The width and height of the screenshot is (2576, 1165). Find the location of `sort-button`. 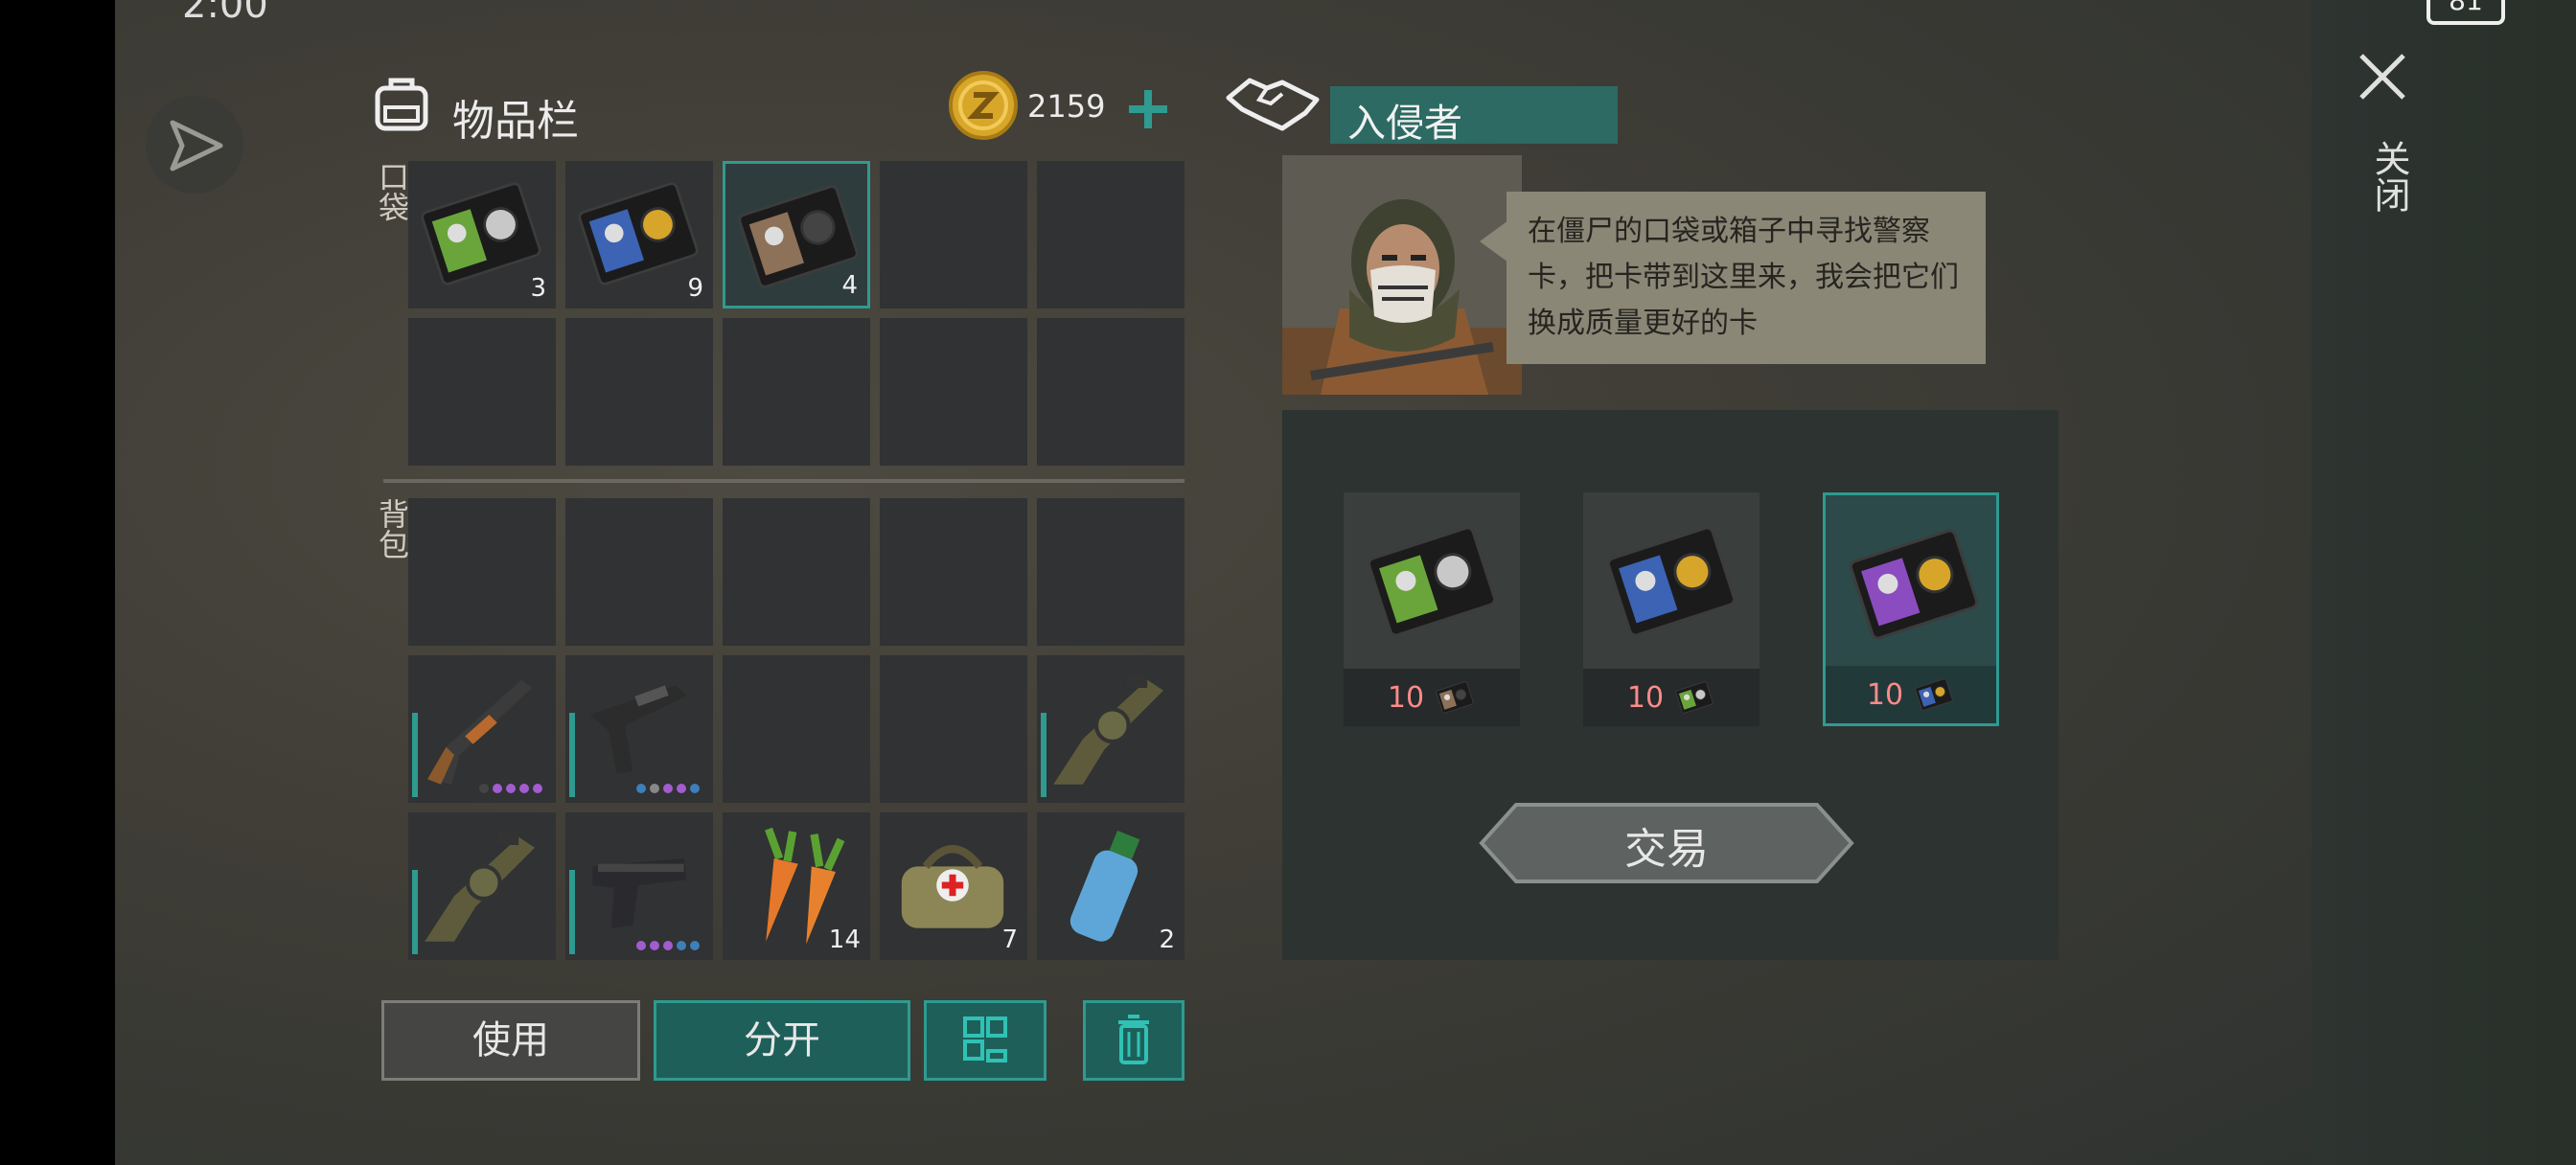

sort-button is located at coordinates (985, 1040).